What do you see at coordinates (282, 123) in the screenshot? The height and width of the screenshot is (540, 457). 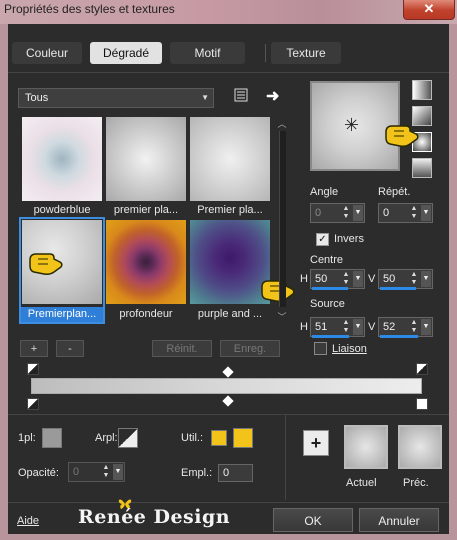 I see `scroll-up-icon: ︿` at bounding box center [282, 123].